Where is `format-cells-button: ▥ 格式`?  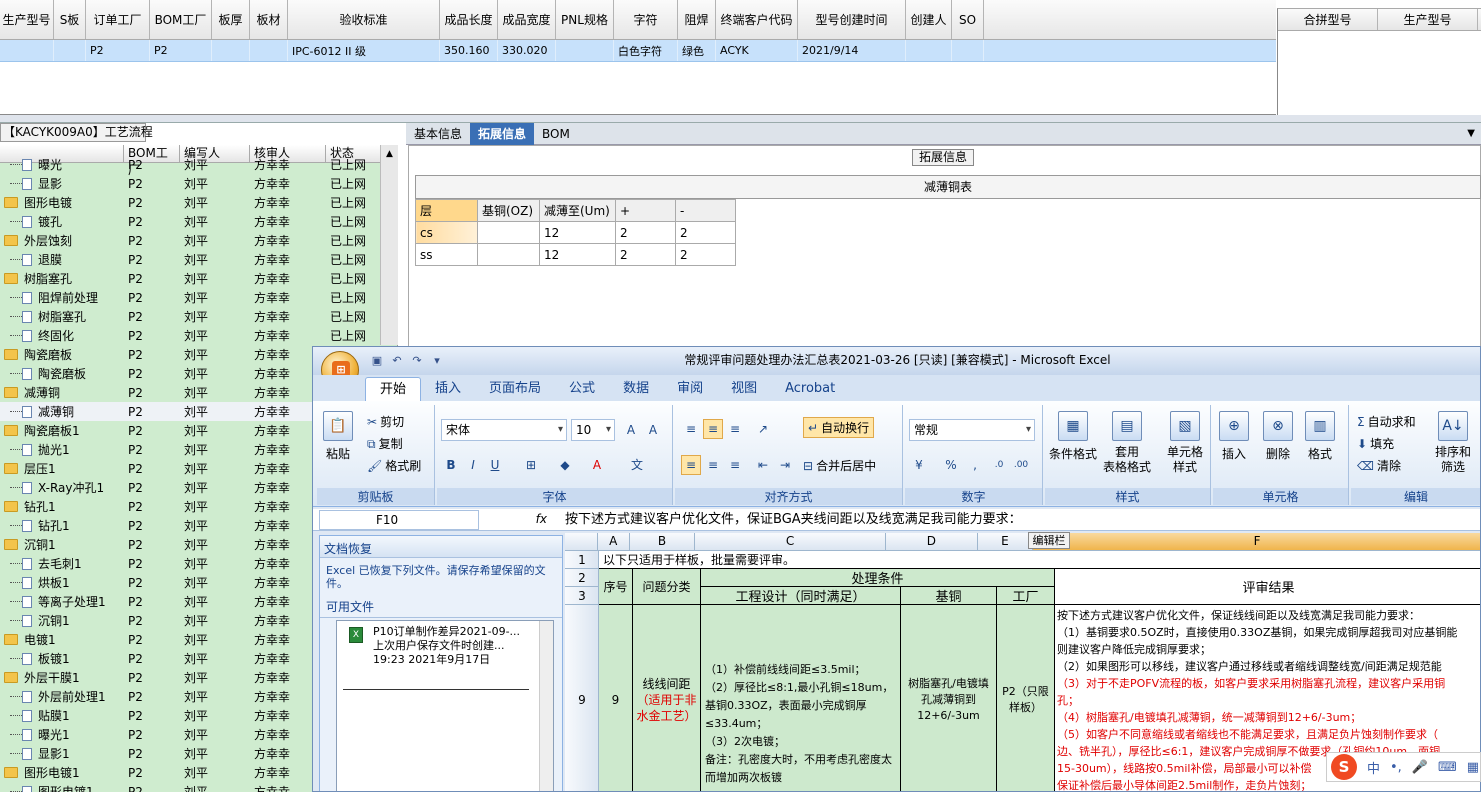 format-cells-button: ▥ 格式 is located at coordinates (1320, 436).